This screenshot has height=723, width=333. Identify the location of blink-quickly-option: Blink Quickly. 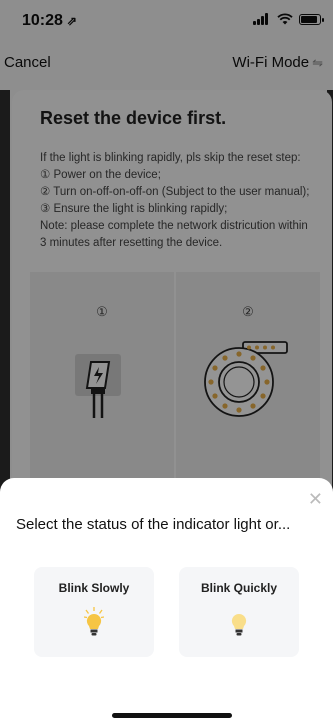
(239, 612).